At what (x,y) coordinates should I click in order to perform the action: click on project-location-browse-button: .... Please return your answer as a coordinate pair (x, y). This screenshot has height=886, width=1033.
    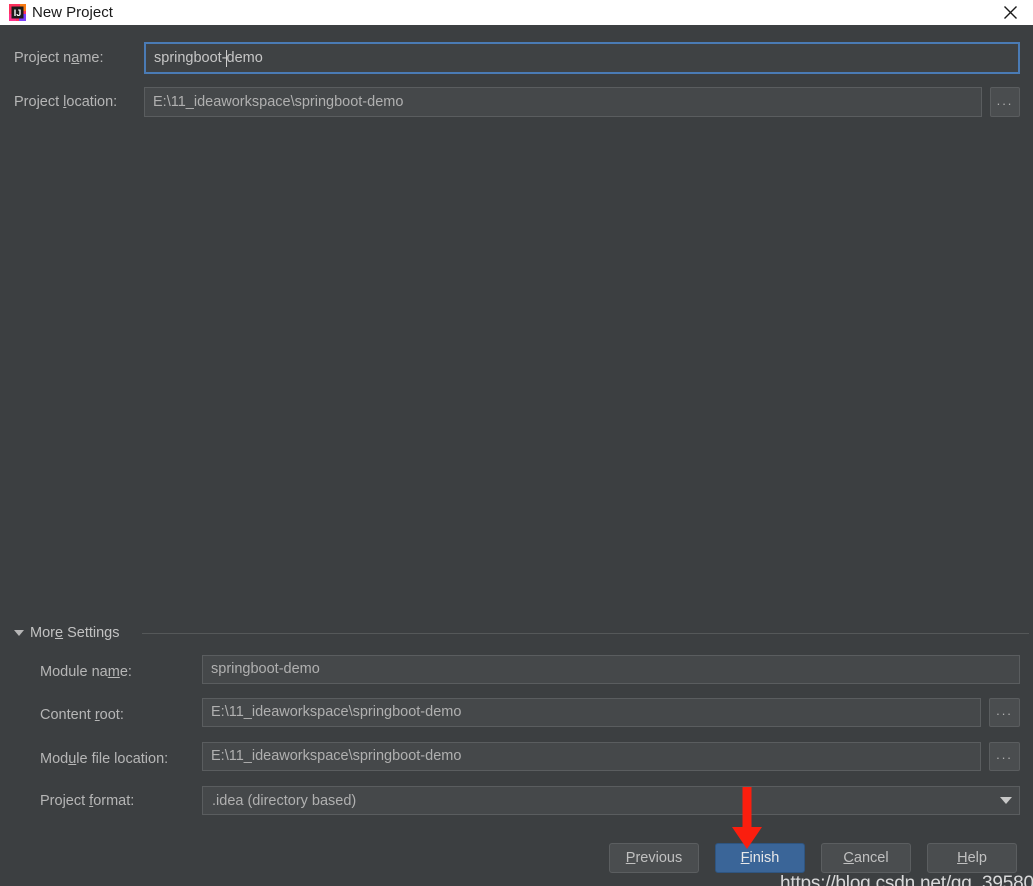
    Looking at the image, I should click on (1005, 102).